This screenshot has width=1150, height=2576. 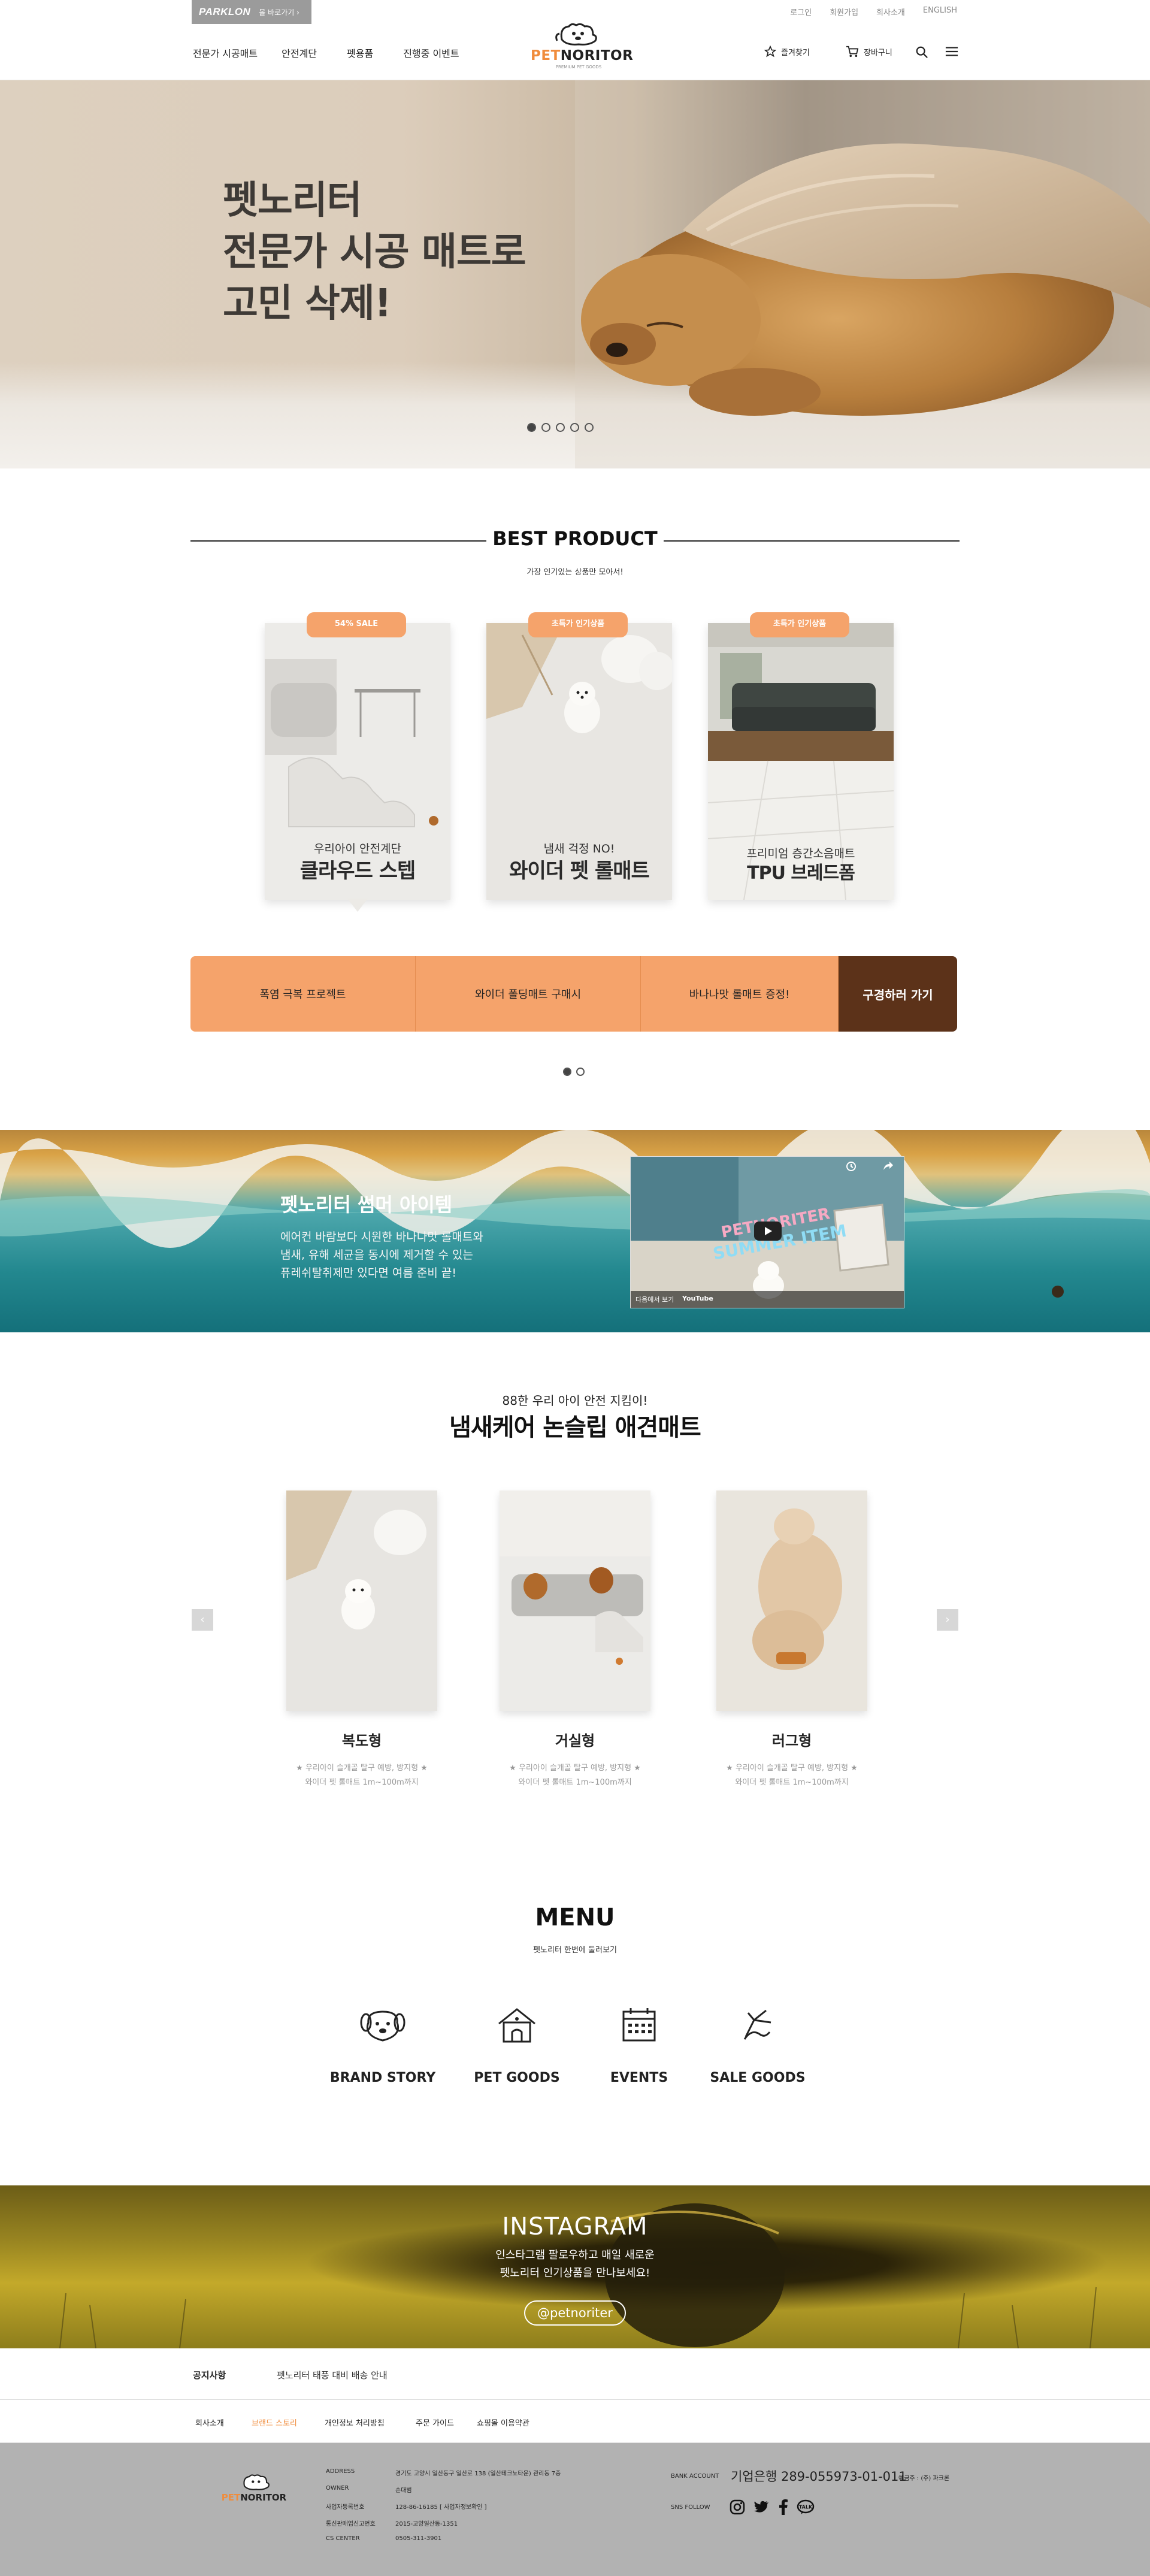 I want to click on tab-folding-mat-purchase: 와이더 폴딩매트 구매시, so click(x=528, y=994).